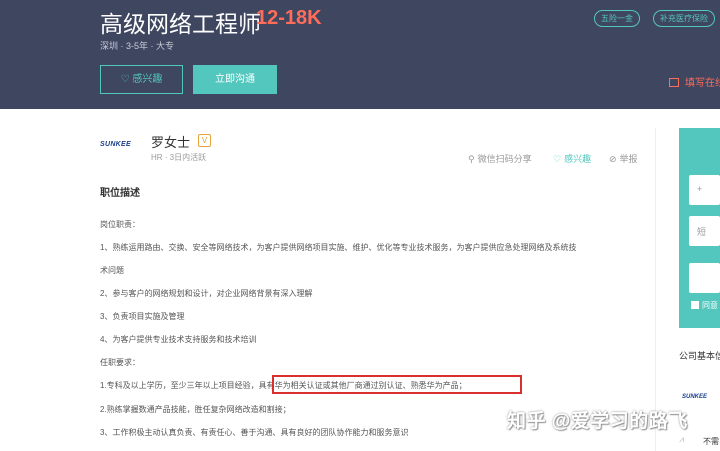 Image resolution: width=720 pixels, height=451 pixels. What do you see at coordinates (704, 190) in the screenshot?
I see `phone-input: +` at bounding box center [704, 190].